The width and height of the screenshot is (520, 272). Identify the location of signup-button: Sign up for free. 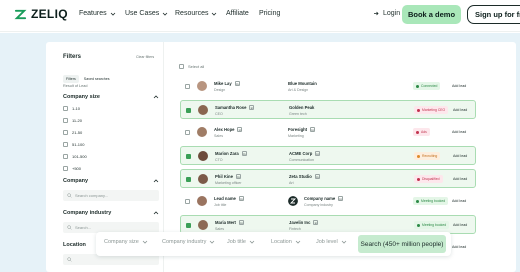
(493, 14).